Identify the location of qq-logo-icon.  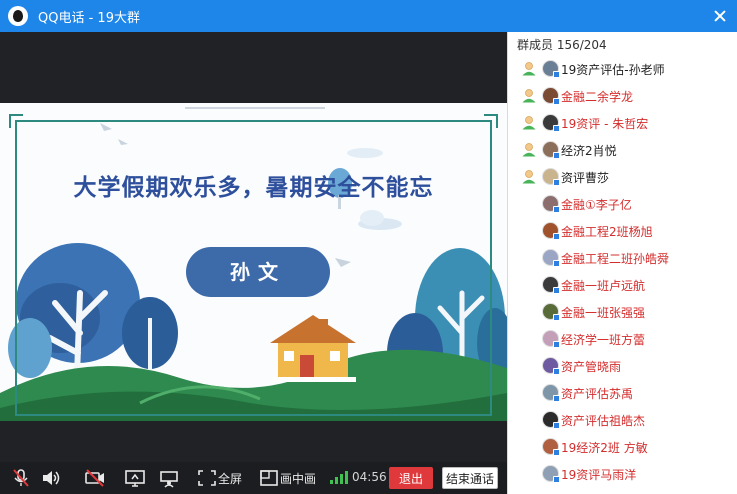
(18, 16).